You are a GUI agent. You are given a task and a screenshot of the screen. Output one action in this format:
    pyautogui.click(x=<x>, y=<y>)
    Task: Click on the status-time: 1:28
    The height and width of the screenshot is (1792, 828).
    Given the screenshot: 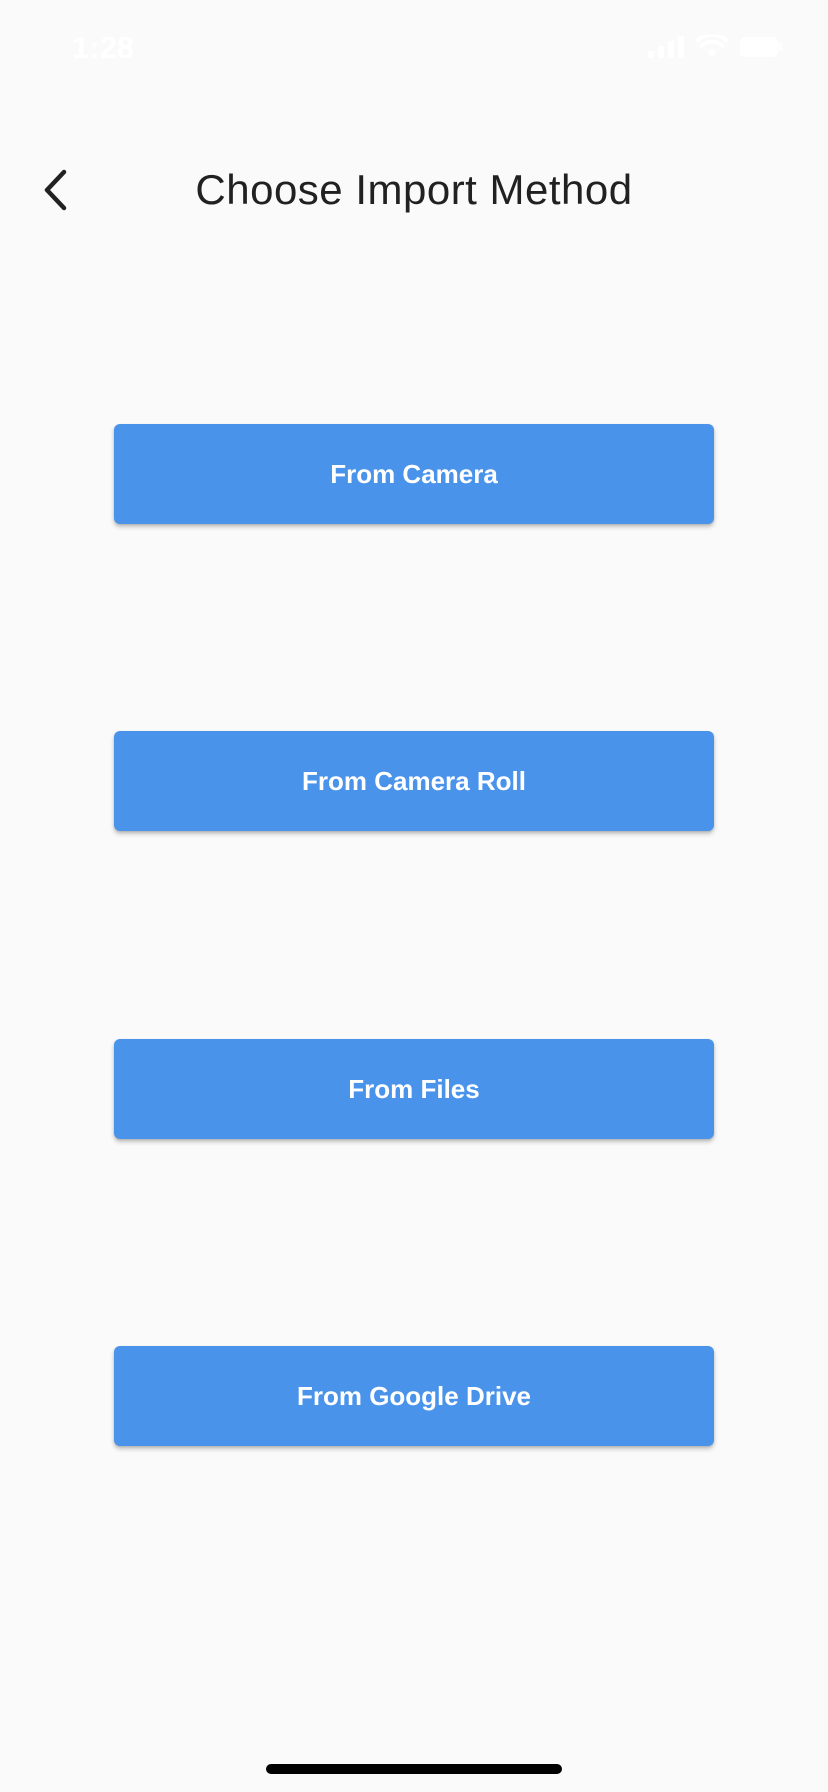 What is the action you would take?
    pyautogui.click(x=103, y=47)
    